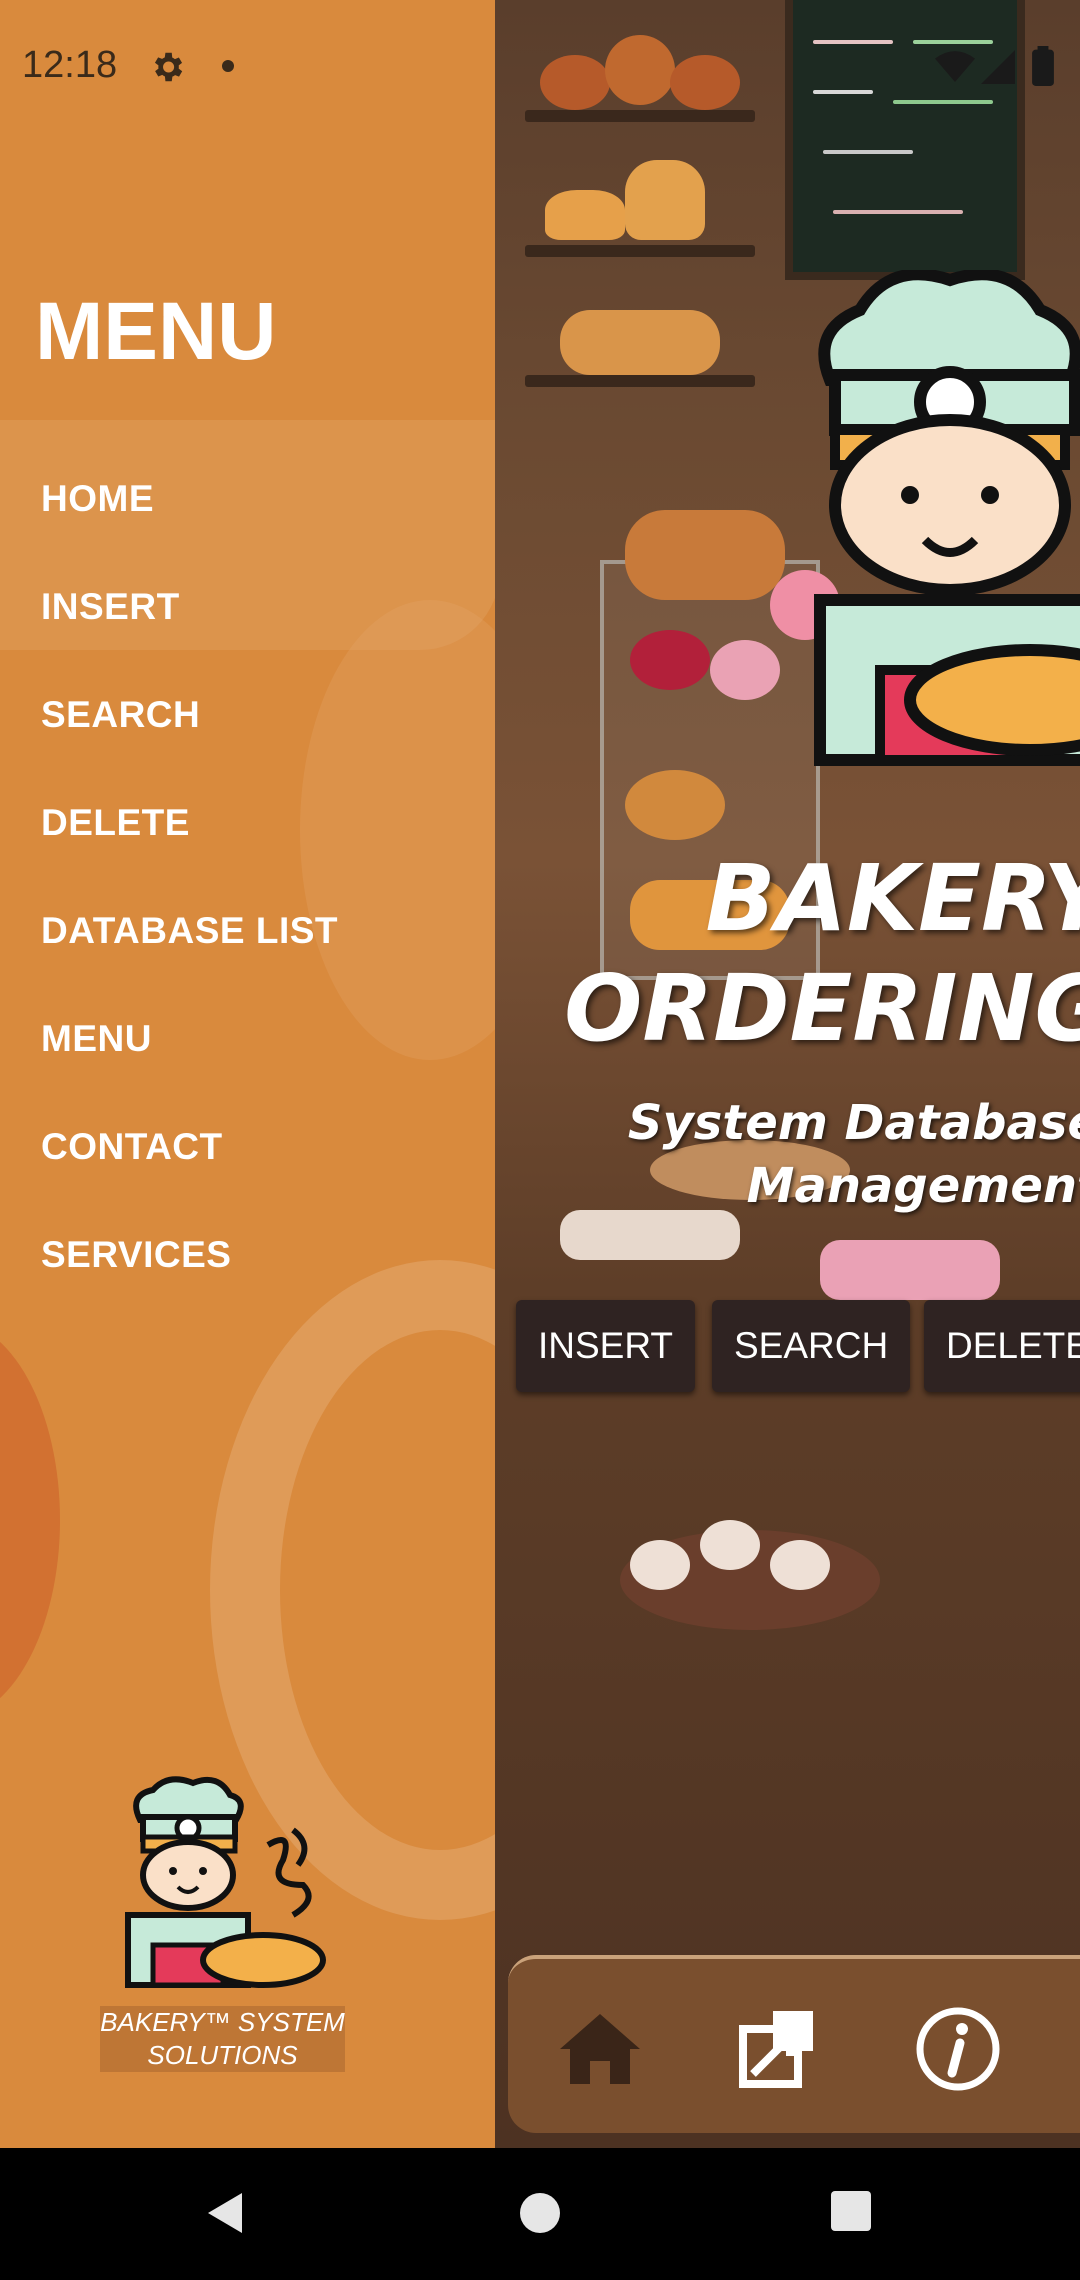 The width and height of the screenshot is (1080, 2280). Describe the element at coordinates (120, 715) in the screenshot. I see `drawer-item-search: SEARCH` at that location.